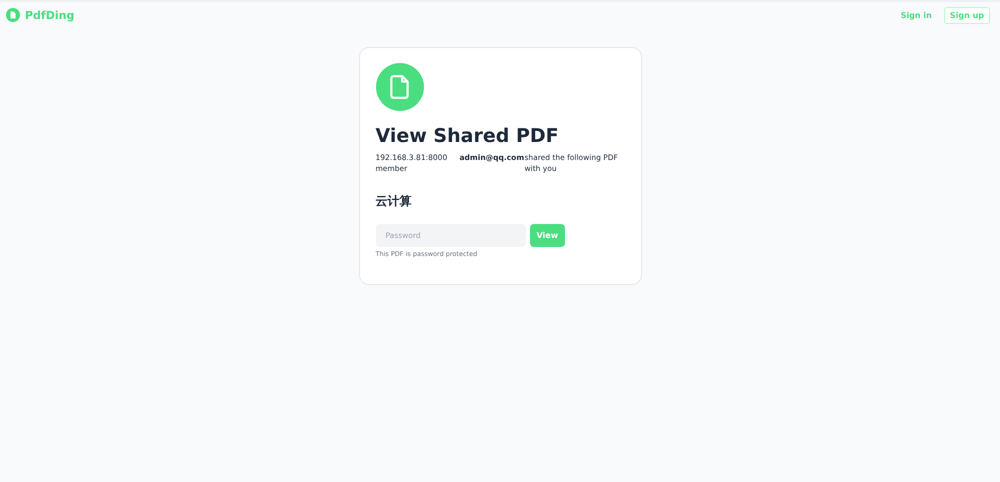 The width and height of the screenshot is (1000, 482). Describe the element at coordinates (967, 15) in the screenshot. I see `sign-up-button: Sign up` at that location.